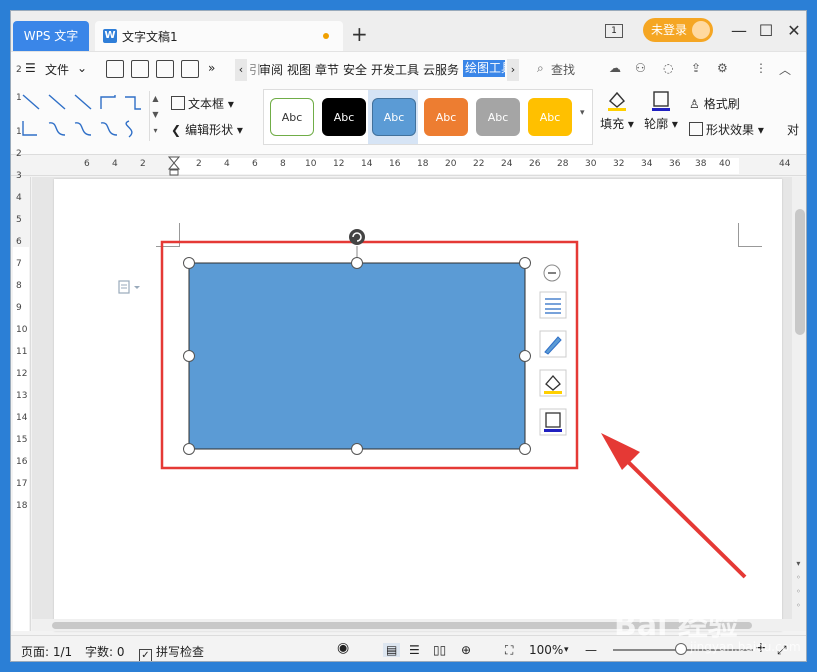 The width and height of the screenshot is (817, 672). What do you see at coordinates (739, 31) in the screenshot?
I see `minimize-button: —` at bounding box center [739, 31].